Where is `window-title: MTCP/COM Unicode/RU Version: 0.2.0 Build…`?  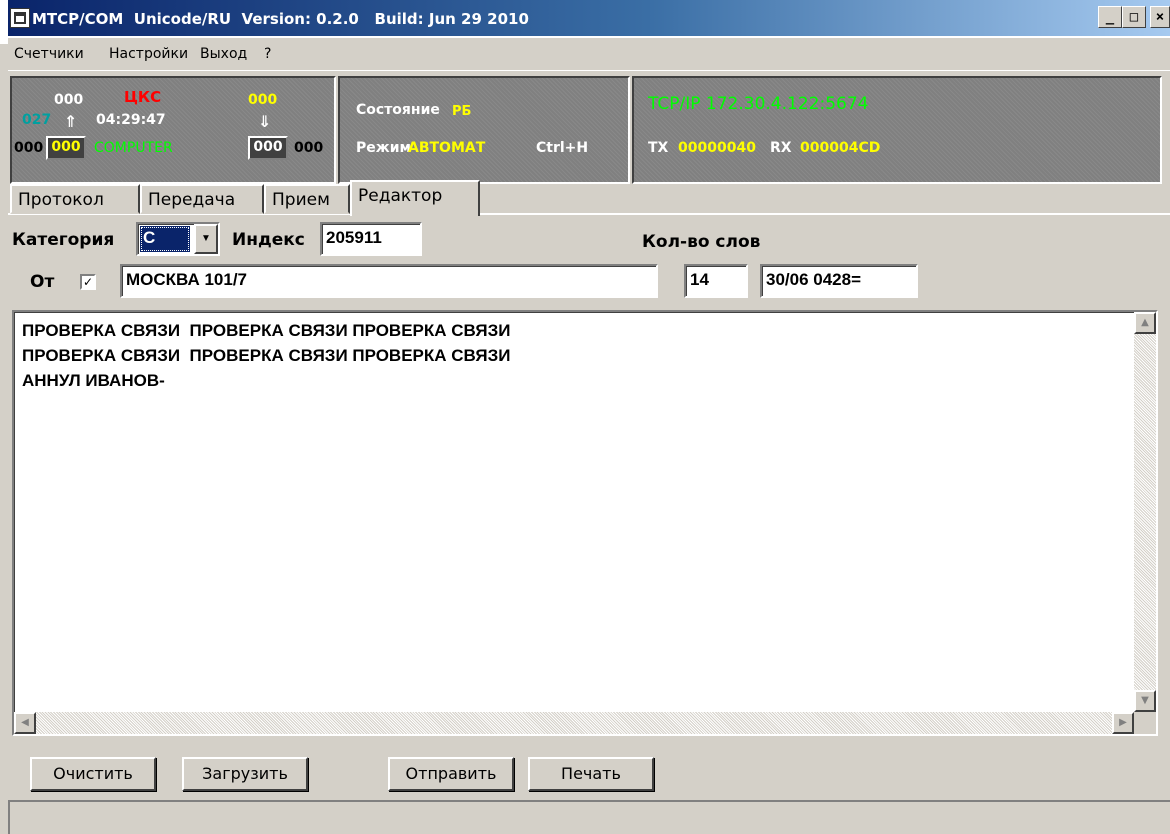 window-title: MTCP/COM Unicode/RU Version: 0.2.0 Build… is located at coordinates (280, 19).